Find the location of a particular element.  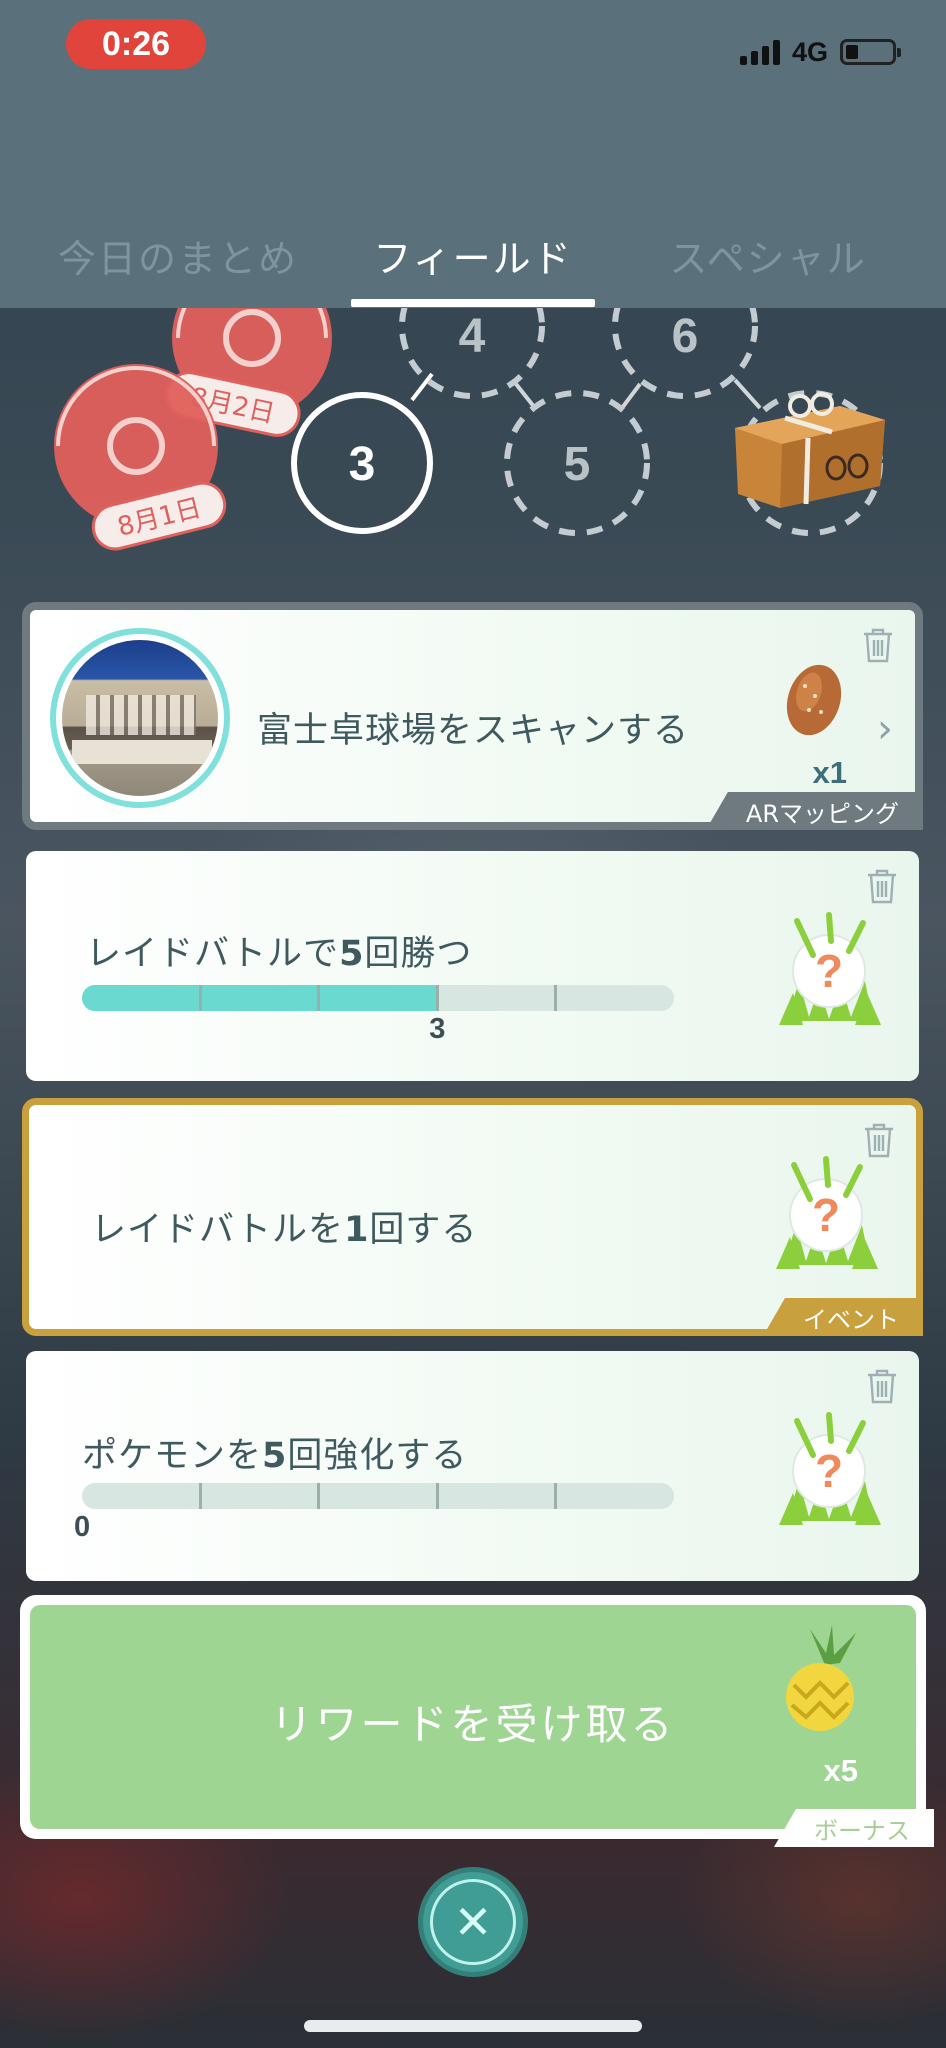

task-label: ポケモンを5回強化する is located at coordinates (275, 1456).